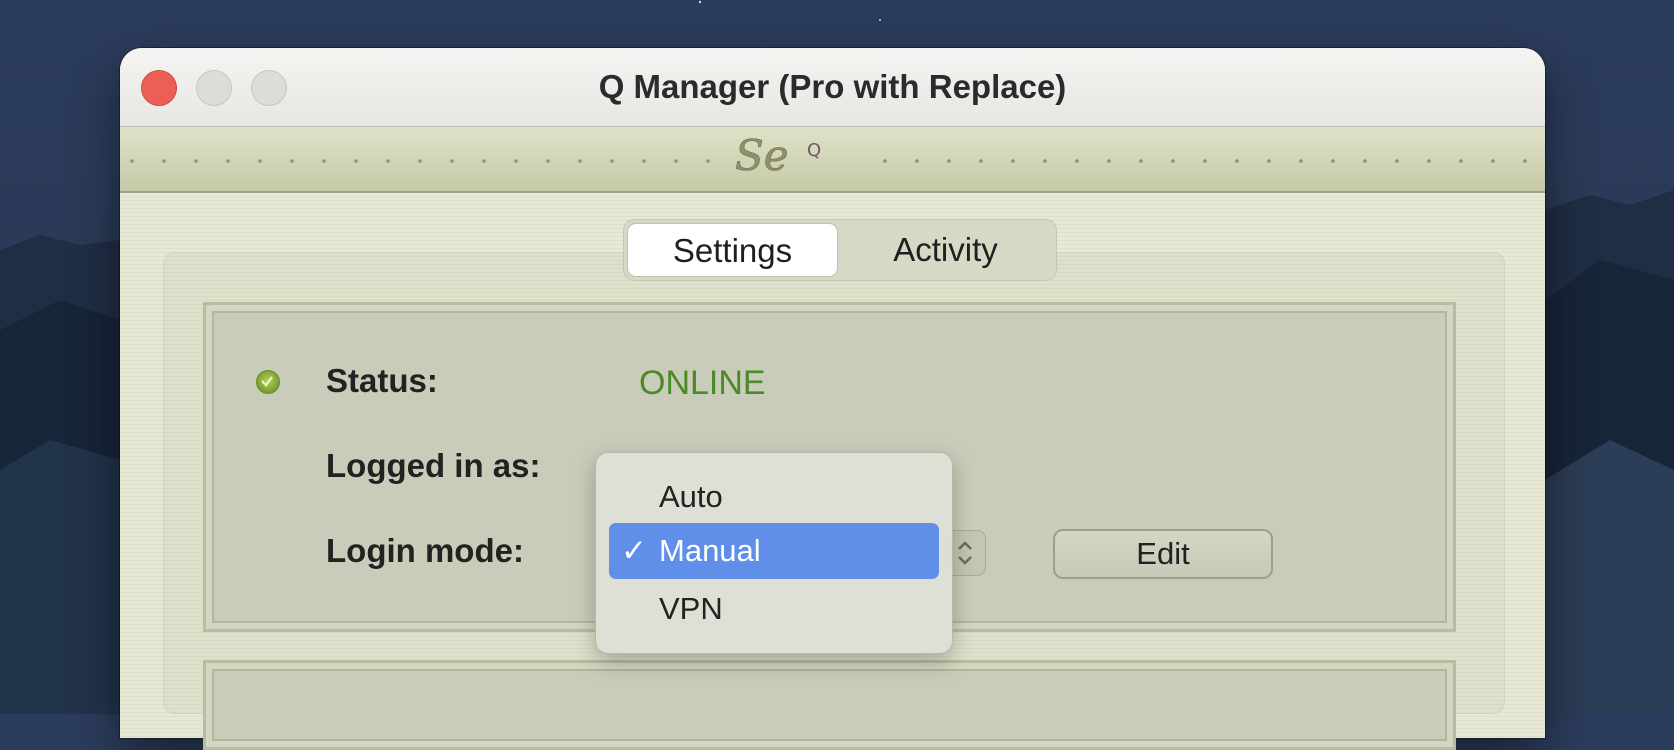  I want to click on status-label: Status:, so click(382, 380).